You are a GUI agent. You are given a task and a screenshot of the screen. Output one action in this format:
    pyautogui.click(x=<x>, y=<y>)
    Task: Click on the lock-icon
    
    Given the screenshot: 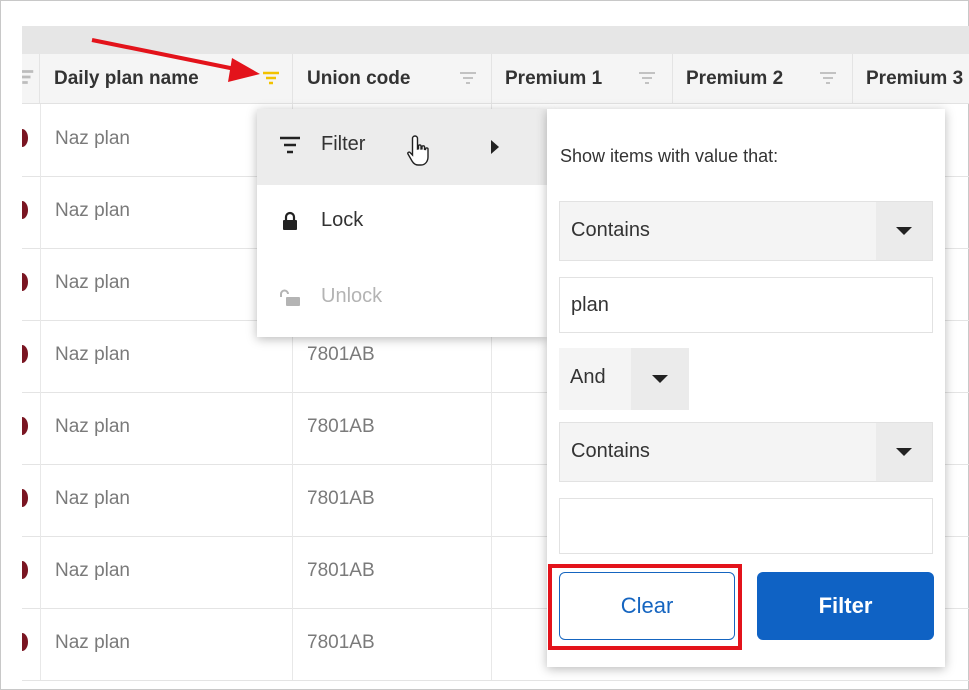 What is the action you would take?
    pyautogui.click(x=290, y=220)
    